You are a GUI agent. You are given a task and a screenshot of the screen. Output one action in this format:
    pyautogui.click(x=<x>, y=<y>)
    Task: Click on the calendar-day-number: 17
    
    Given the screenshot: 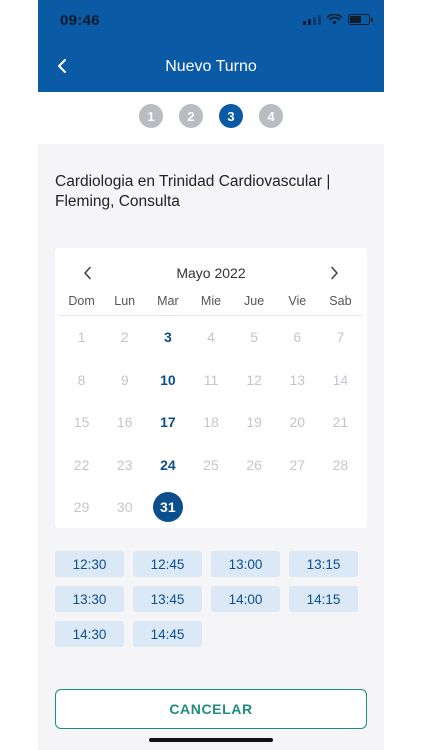 What is the action you would take?
    pyautogui.click(x=168, y=422)
    